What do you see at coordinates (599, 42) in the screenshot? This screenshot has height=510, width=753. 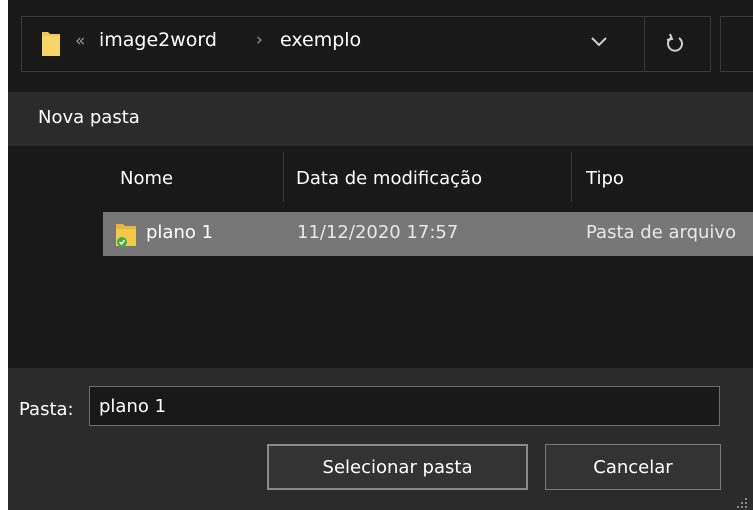 I see `chevron-down-icon` at bounding box center [599, 42].